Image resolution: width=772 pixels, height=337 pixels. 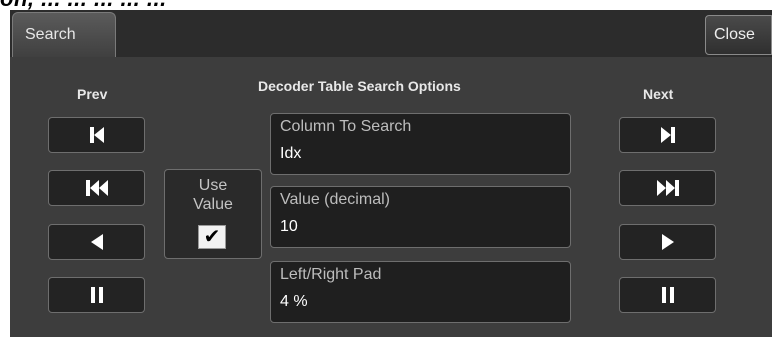 What do you see at coordinates (420, 292) in the screenshot?
I see `left-right-pad-field: Left/Right Pad 4 %` at bounding box center [420, 292].